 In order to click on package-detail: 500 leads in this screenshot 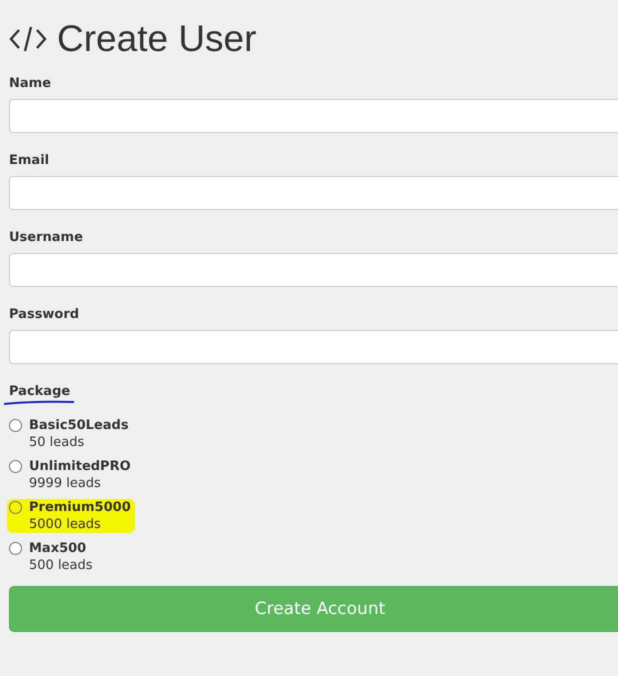, I will do `click(61, 565)`.